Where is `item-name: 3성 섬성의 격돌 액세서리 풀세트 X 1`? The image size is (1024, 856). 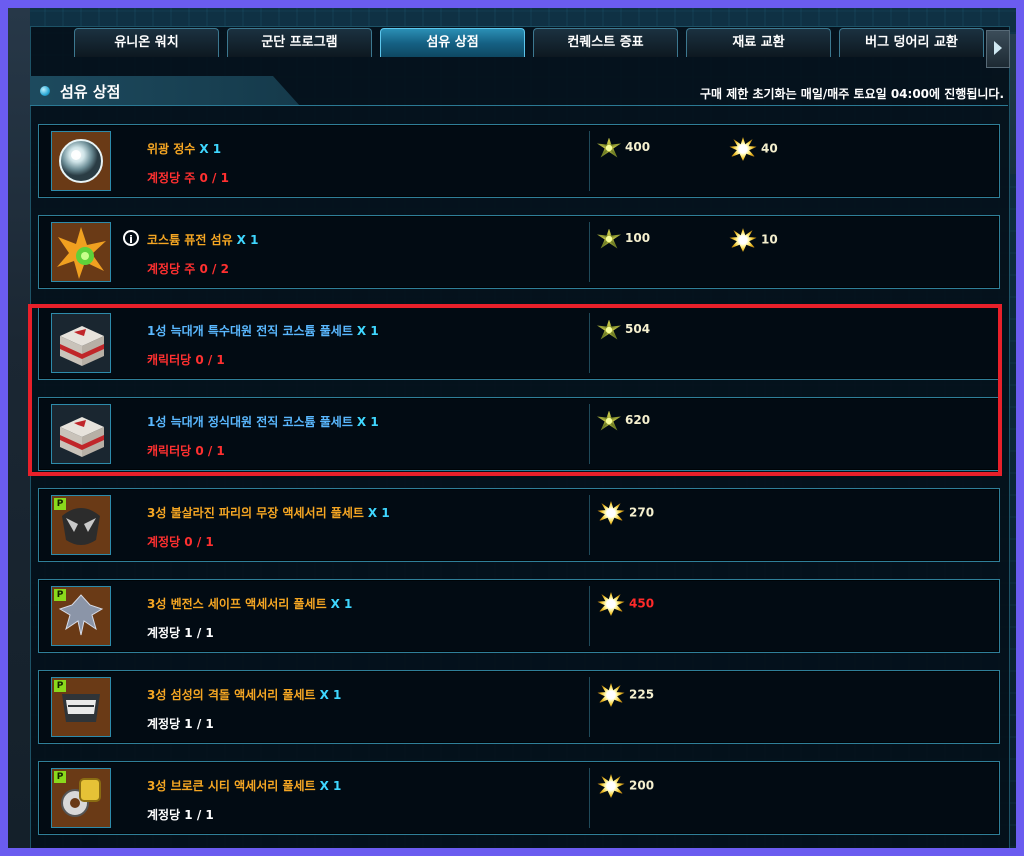
item-name: 3성 섬성의 격돌 액세서리 풀세트 X 1 is located at coordinates (244, 694).